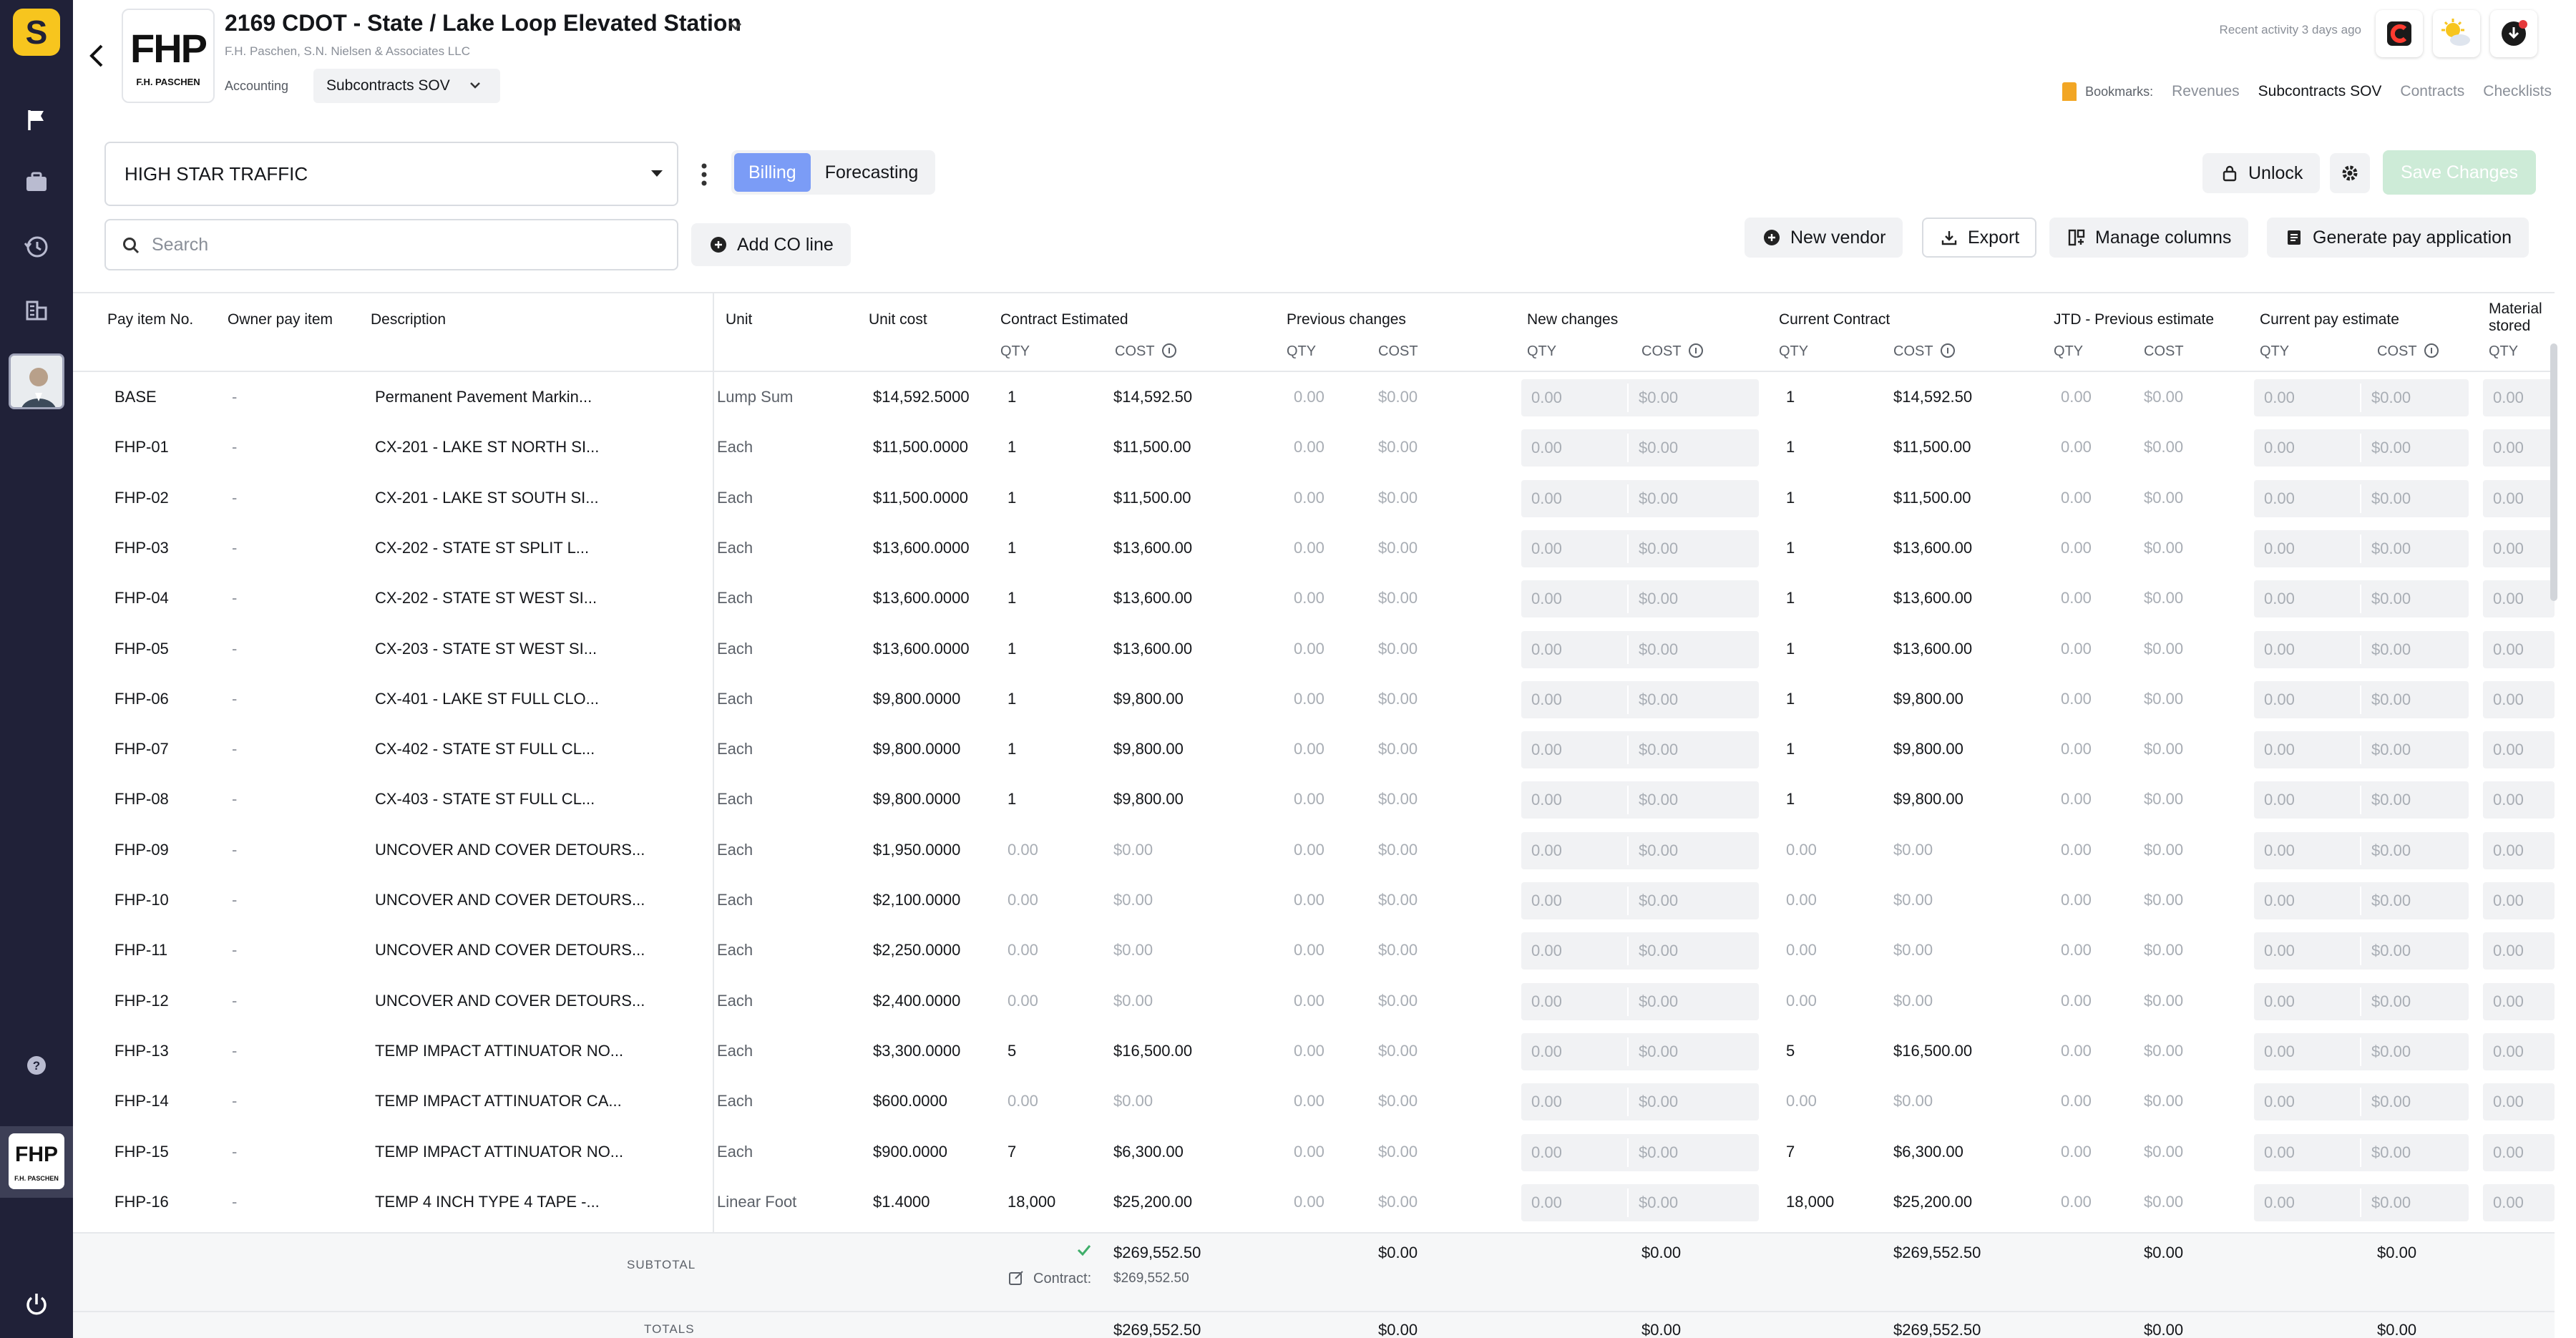 The width and height of the screenshot is (2576, 1338). I want to click on flag-icon, so click(36, 119).